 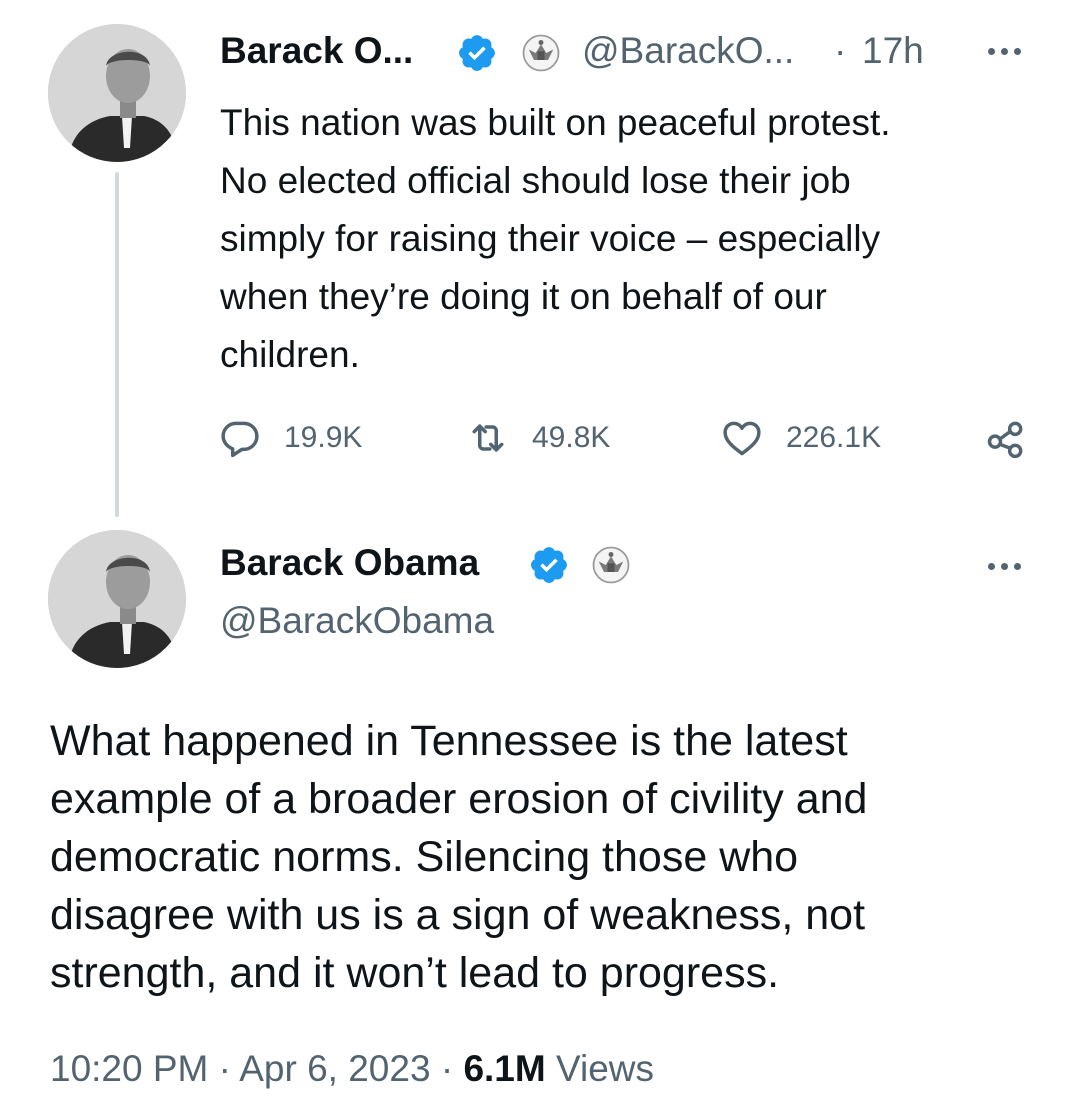 I want to click on tweet-metadata: 10:20 PM · Apr 6, 2023 · 6.1M Views, so click(x=352, y=1069).